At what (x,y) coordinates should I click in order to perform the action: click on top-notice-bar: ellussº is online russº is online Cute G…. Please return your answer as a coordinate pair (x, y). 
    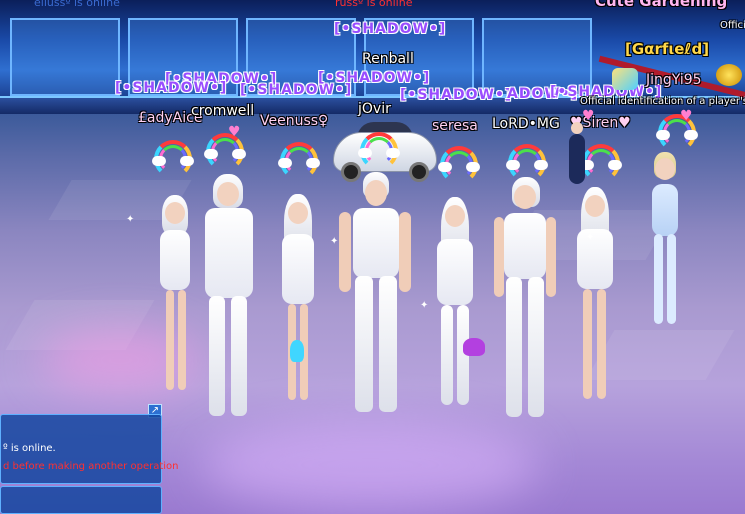
    Looking at the image, I should click on (372, 15).